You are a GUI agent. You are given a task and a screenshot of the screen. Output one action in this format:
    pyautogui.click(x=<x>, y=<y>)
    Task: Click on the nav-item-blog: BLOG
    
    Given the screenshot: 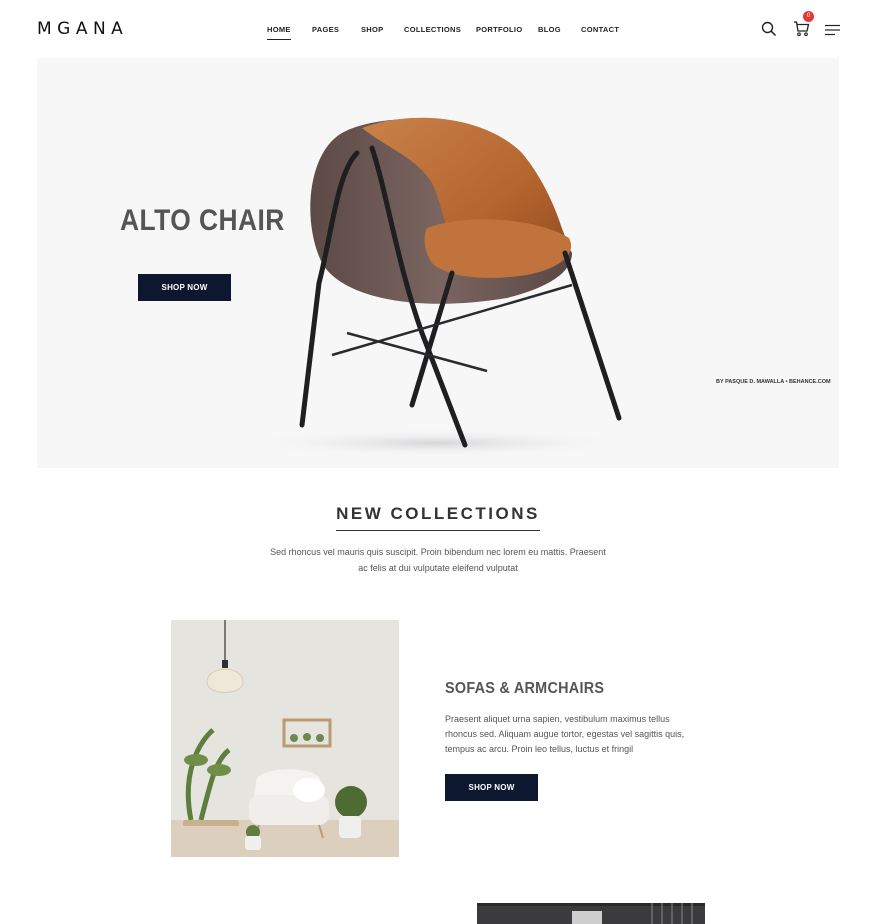 What is the action you would take?
    pyautogui.click(x=549, y=29)
    